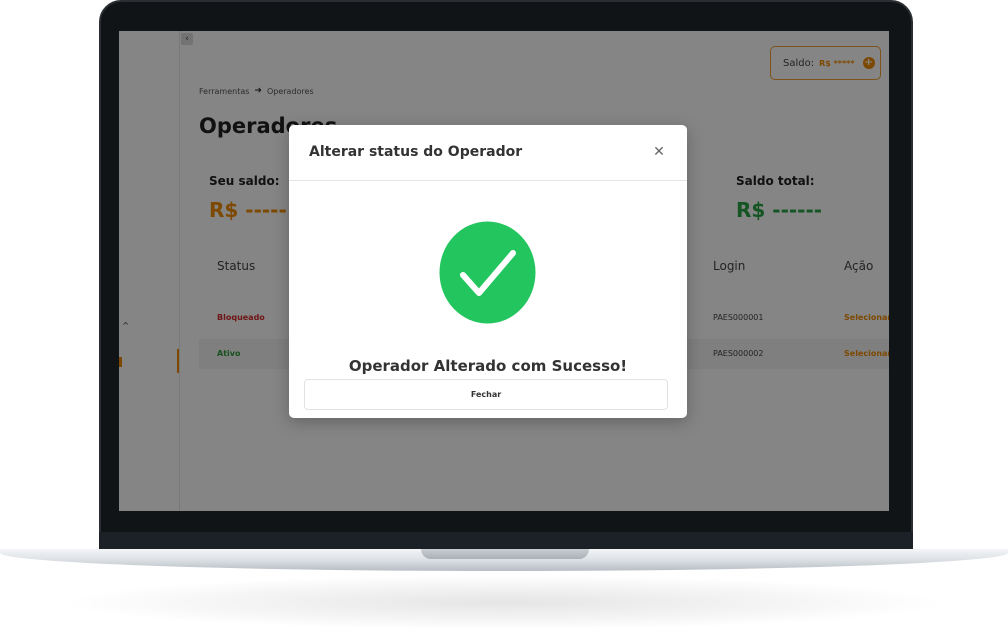 This screenshot has height=635, width=1008. I want to click on modal-header: Alterar status do Operador ✕, so click(488, 153).